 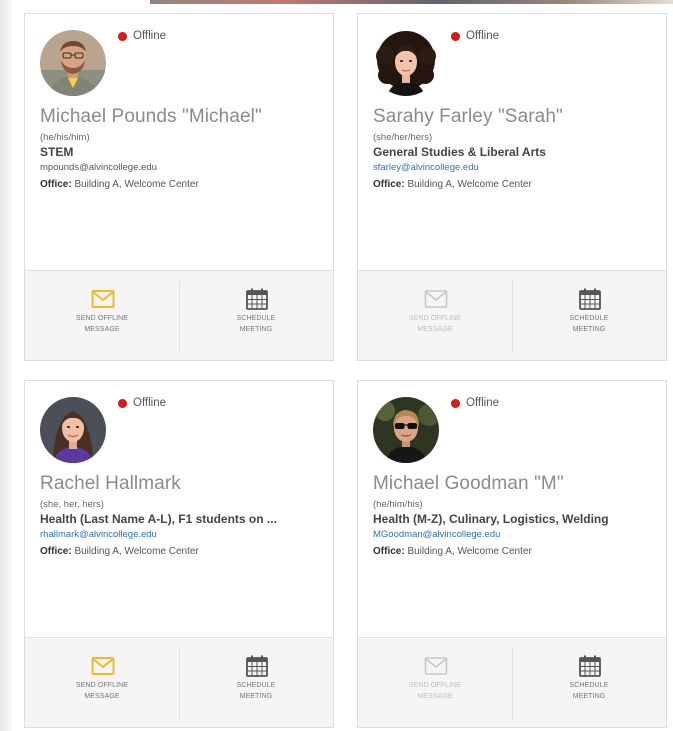 I want to click on advisor-name: Rachel Hallmark, so click(x=110, y=483).